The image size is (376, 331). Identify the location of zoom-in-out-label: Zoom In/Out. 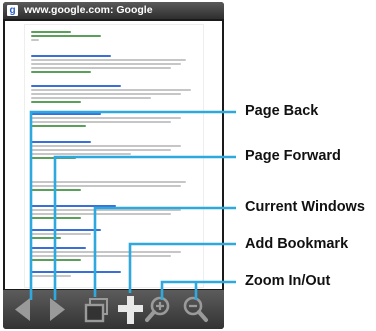
(288, 281).